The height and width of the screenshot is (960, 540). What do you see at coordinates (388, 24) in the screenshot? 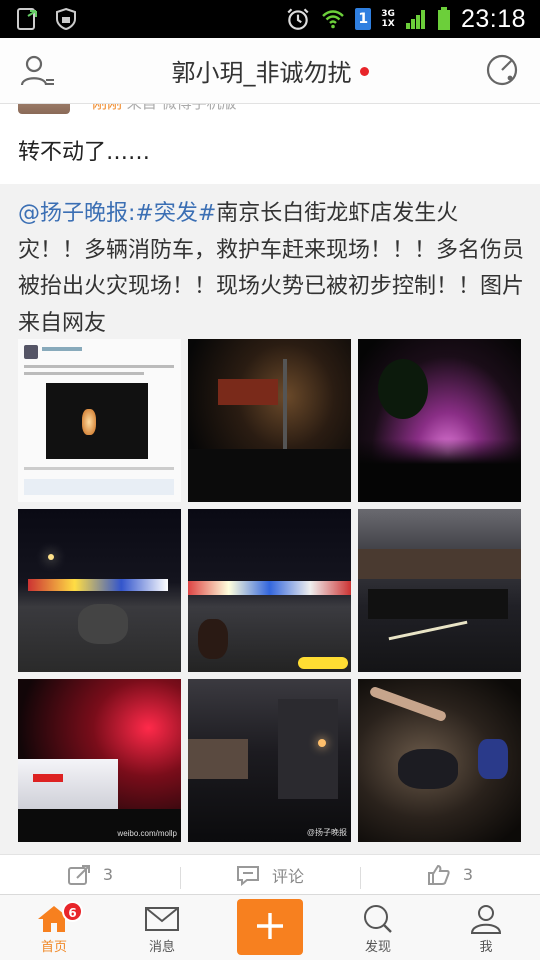
I see `network-type-bottom: 1X` at bounding box center [388, 24].